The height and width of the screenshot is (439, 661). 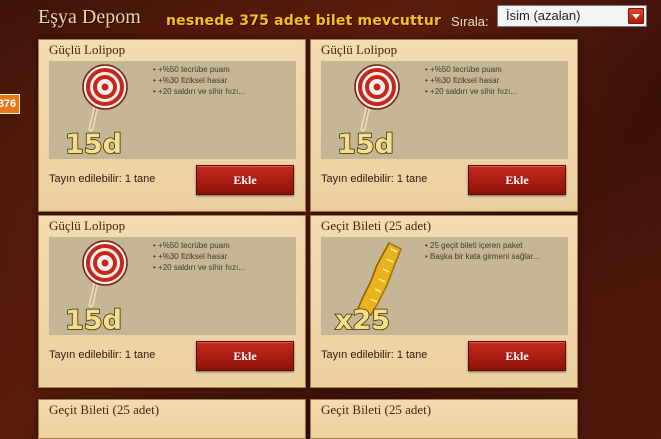 I want to click on side-counter-badge: 376, so click(x=10, y=104).